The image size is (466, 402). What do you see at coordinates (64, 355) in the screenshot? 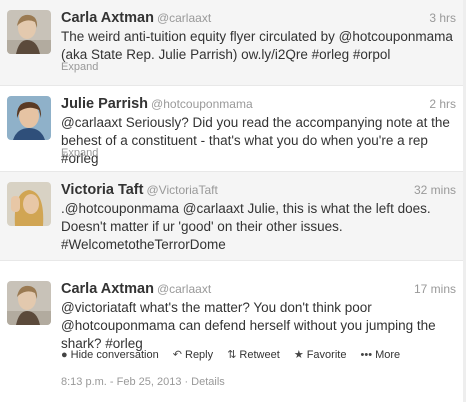
I see `conversation-icon: ●` at bounding box center [64, 355].